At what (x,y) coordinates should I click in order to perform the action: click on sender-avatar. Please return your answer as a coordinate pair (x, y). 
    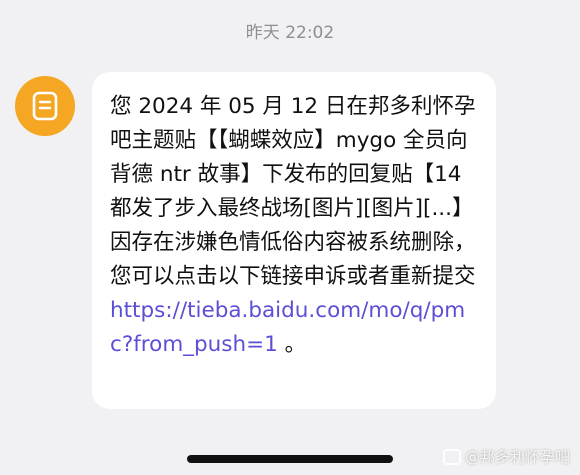
    Looking at the image, I should click on (45, 106).